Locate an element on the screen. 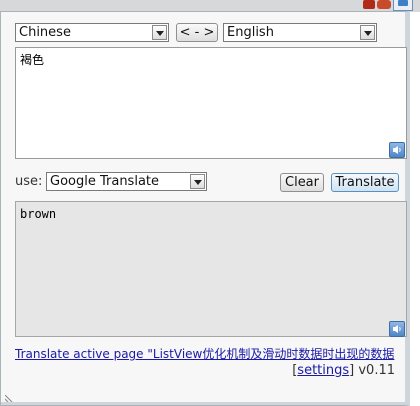 Image resolution: width=420 pixels, height=406 pixels. clear-button: Clear is located at coordinates (302, 182).